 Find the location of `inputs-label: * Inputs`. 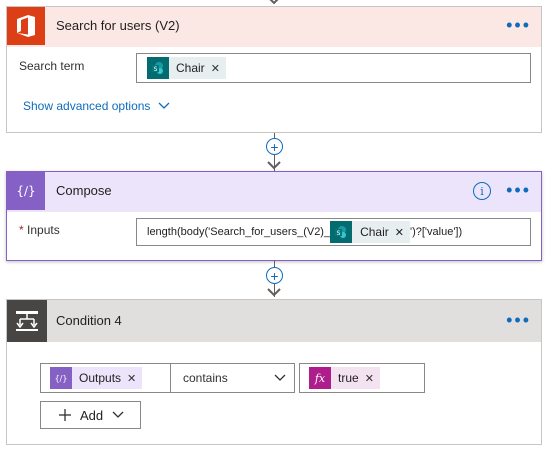

inputs-label: * Inputs is located at coordinates (39, 230).